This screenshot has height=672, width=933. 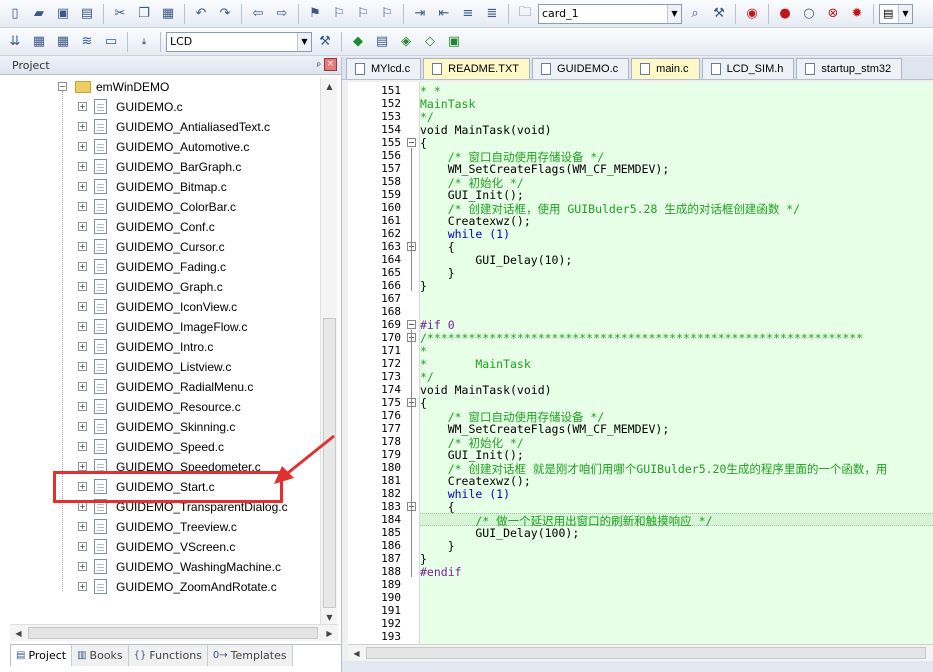 I want to click on tree-file-item: + GUIDEMO_BarGraph.c, so click(x=164, y=167).